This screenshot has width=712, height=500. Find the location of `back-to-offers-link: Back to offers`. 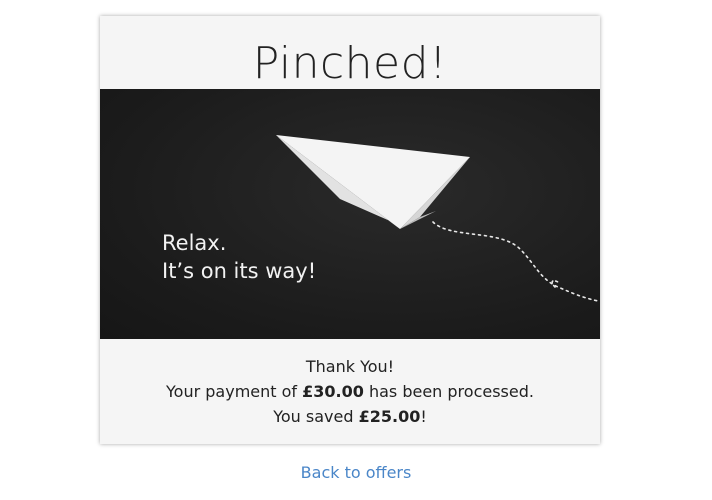

back-to-offers-link: Back to offers is located at coordinates (356, 473).